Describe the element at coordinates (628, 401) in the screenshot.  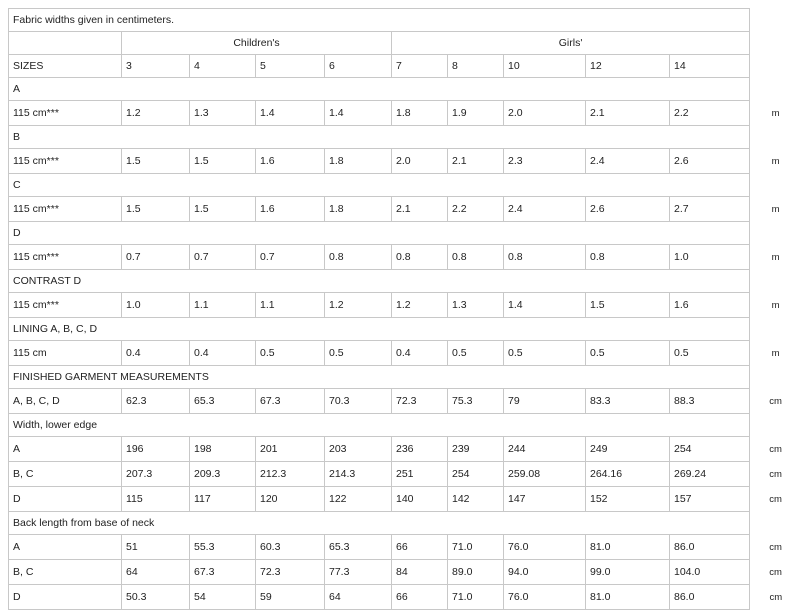
I see `value-cell: 83.3` at that location.